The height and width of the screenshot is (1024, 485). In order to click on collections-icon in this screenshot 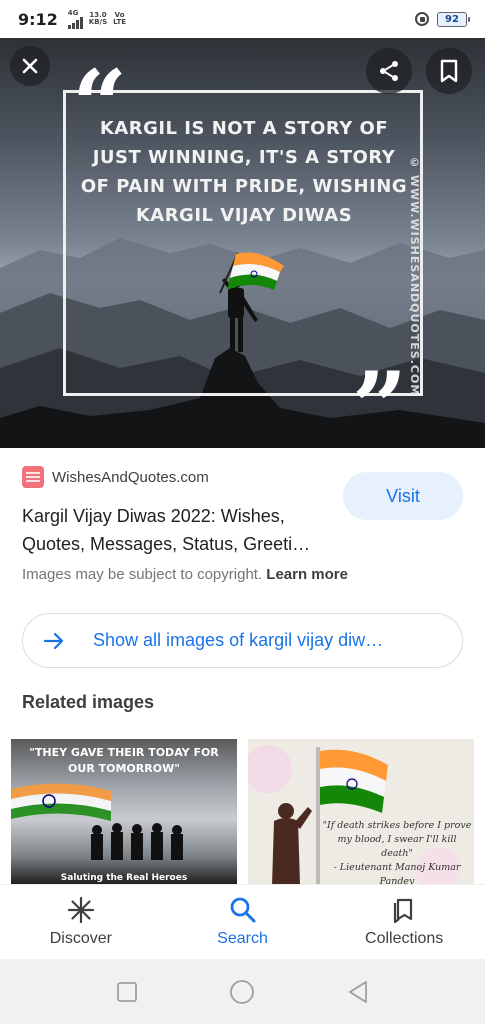, I will do `click(403, 911)`.